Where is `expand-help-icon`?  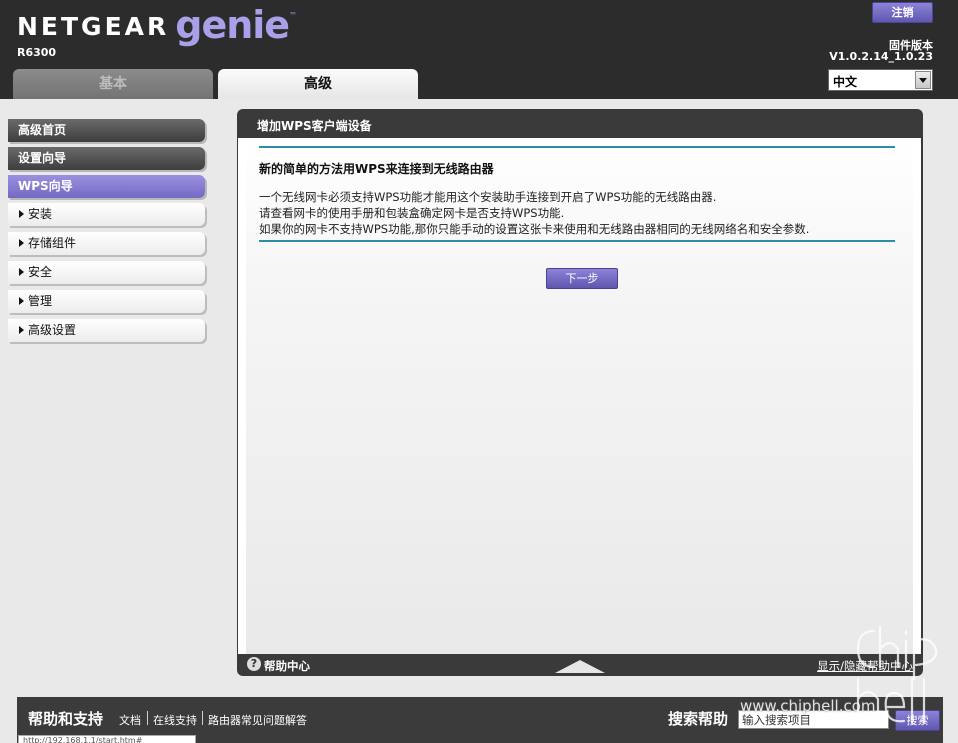
expand-help-icon is located at coordinates (580, 666).